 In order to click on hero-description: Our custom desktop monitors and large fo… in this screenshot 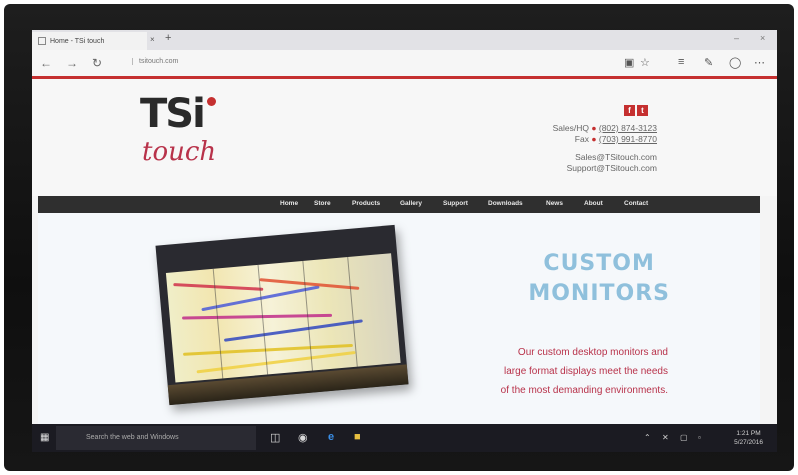, I will do `click(584, 371)`.